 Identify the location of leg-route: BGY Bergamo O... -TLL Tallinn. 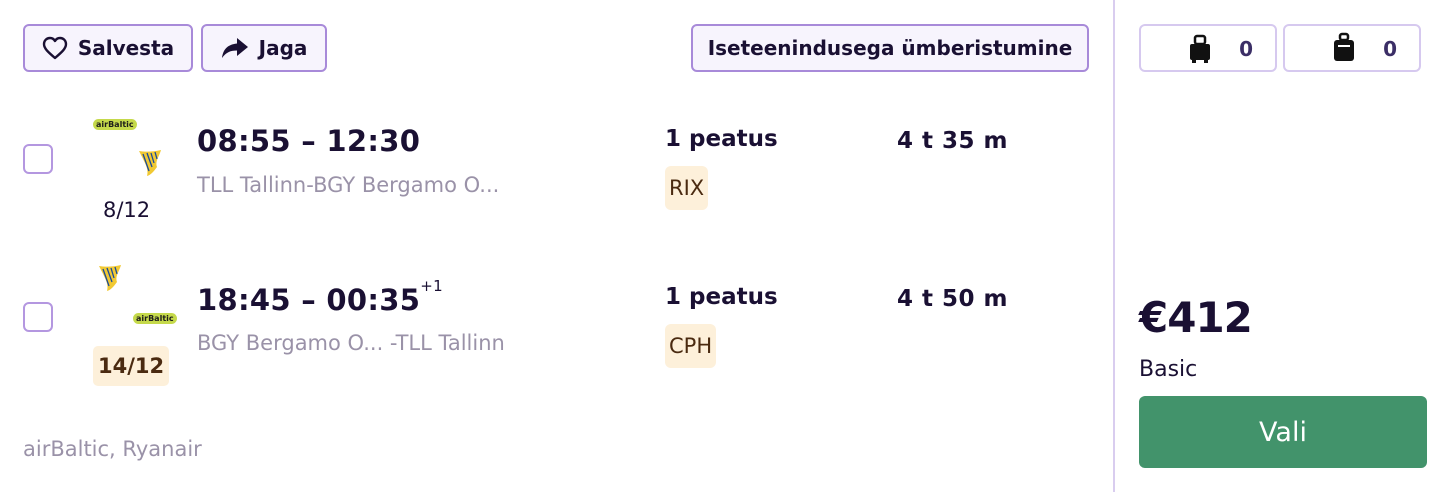
(351, 343).